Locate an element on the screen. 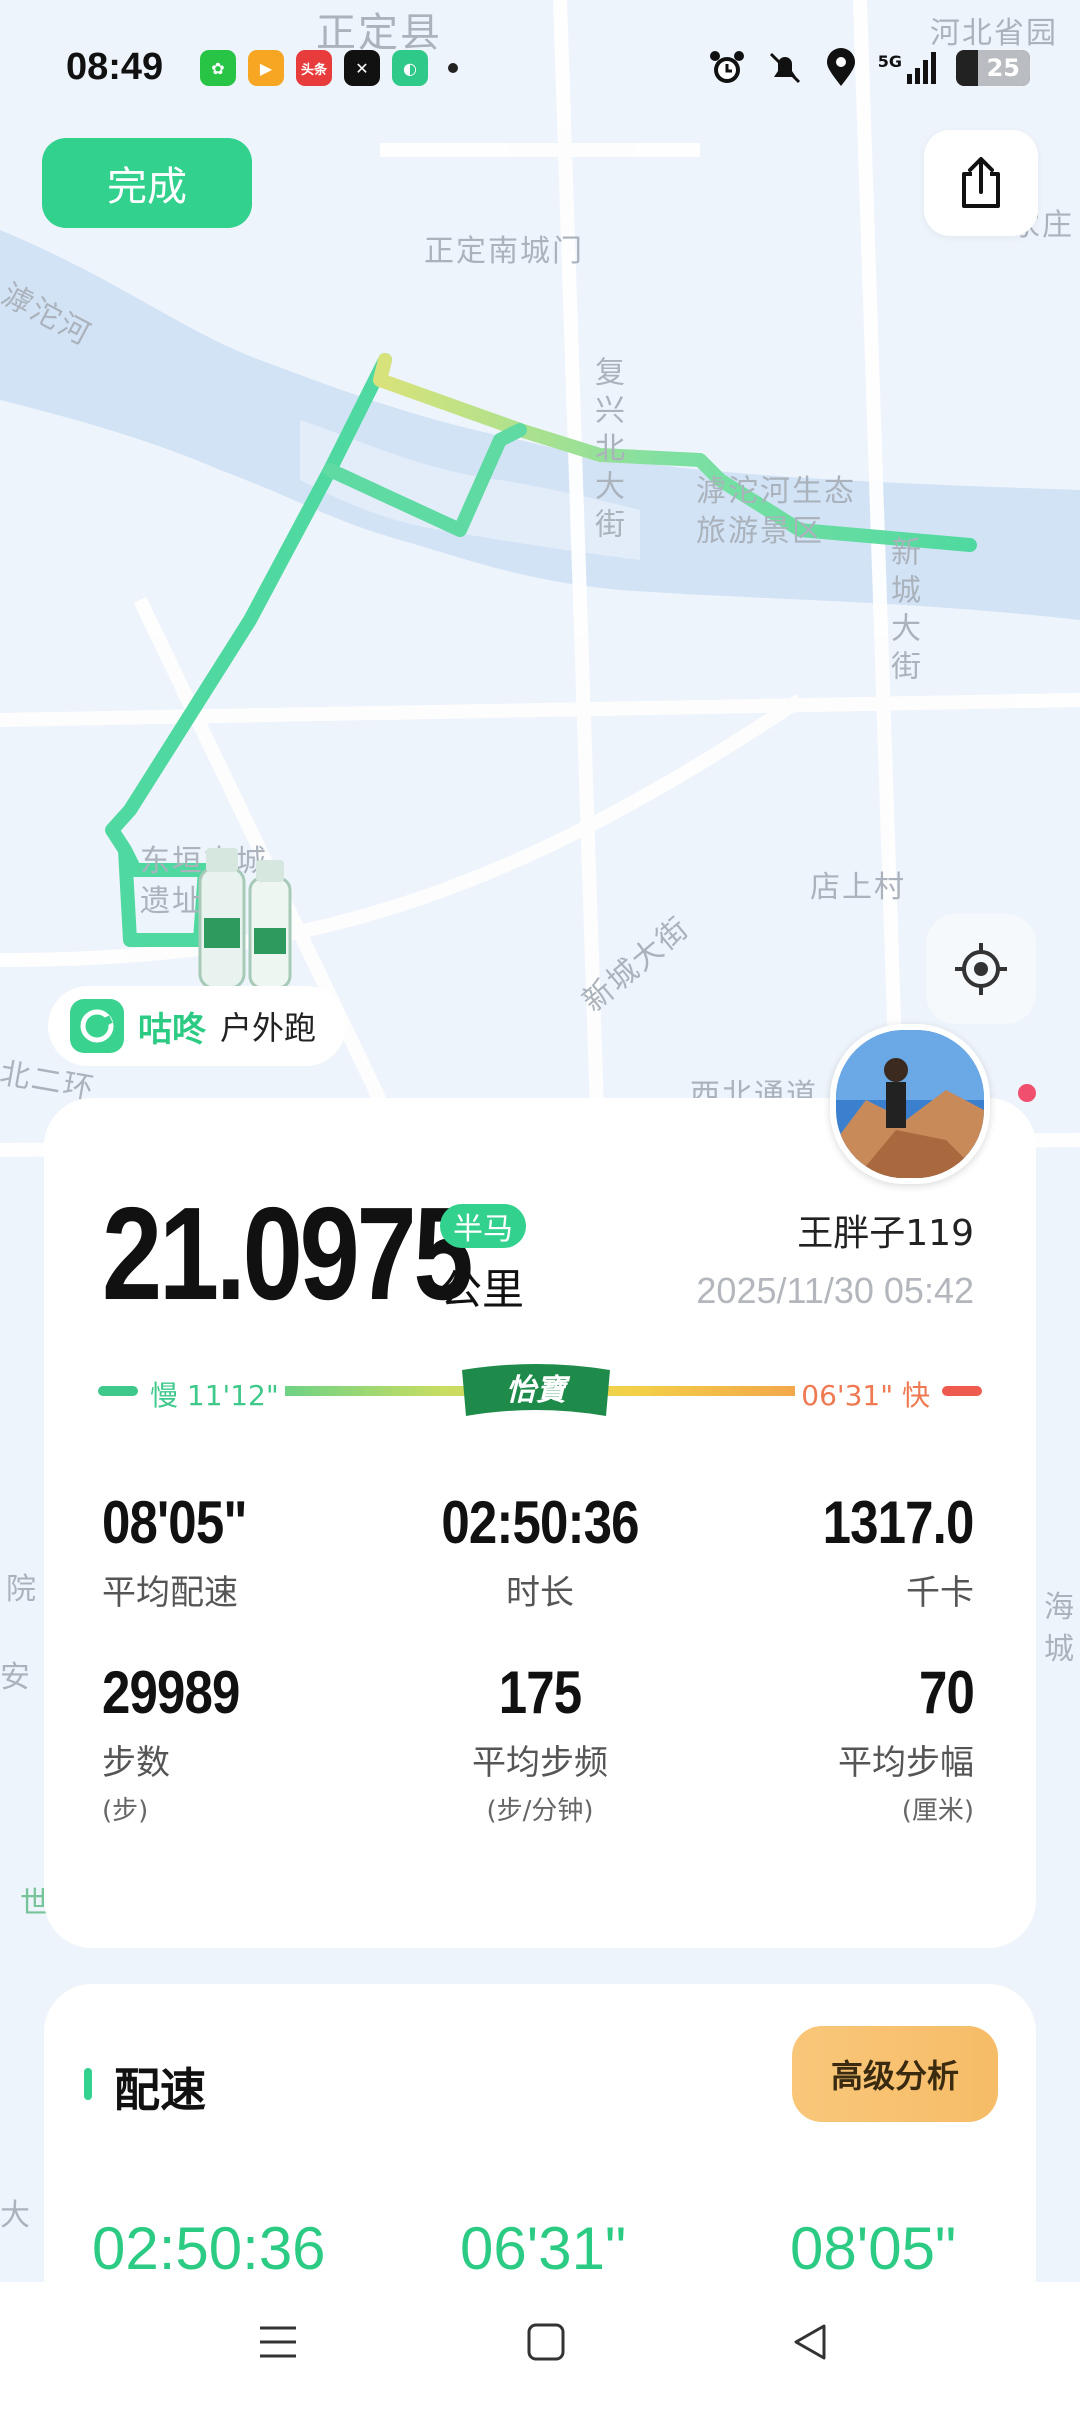 The height and width of the screenshot is (2412, 1080). pace-fastest: 06'31" is located at coordinates (543, 2248).